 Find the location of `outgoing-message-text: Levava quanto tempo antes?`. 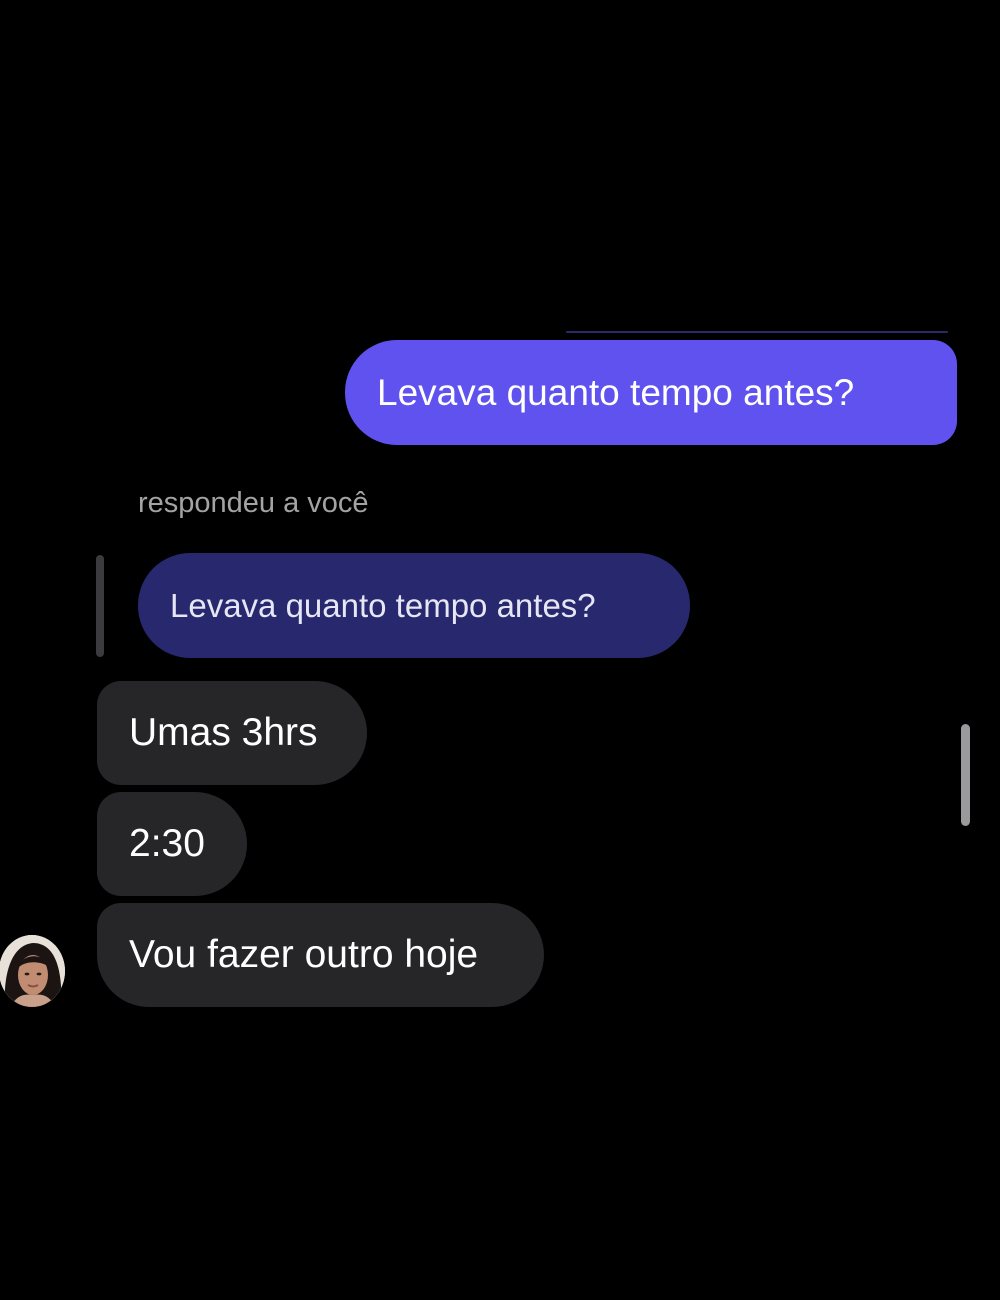

outgoing-message-text: Levava quanto tempo antes? is located at coordinates (616, 392).